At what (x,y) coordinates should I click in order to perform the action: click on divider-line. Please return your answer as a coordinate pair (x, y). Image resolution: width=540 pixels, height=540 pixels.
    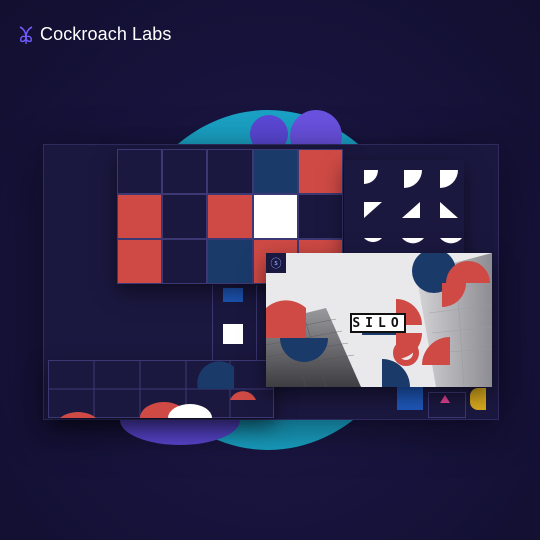
    Looking at the image, I should click on (256, 322).